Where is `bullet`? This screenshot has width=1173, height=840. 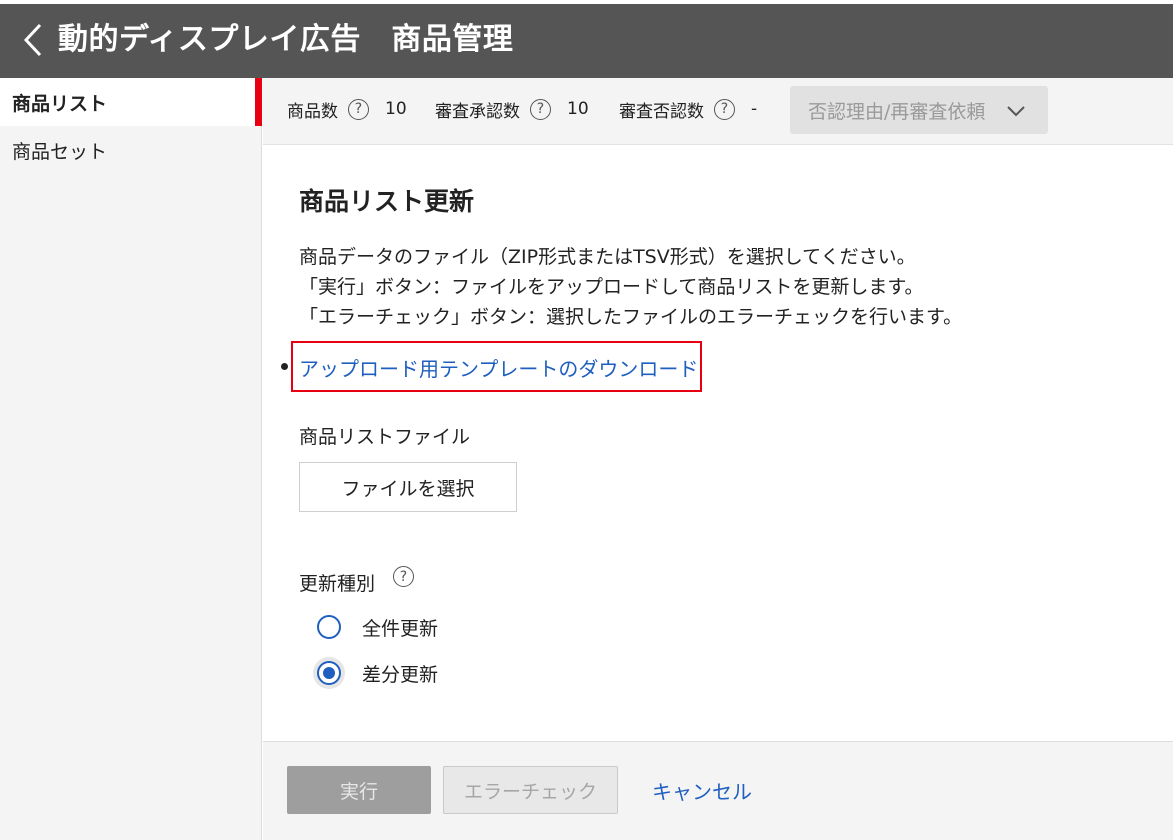
bullet is located at coordinates (284, 366).